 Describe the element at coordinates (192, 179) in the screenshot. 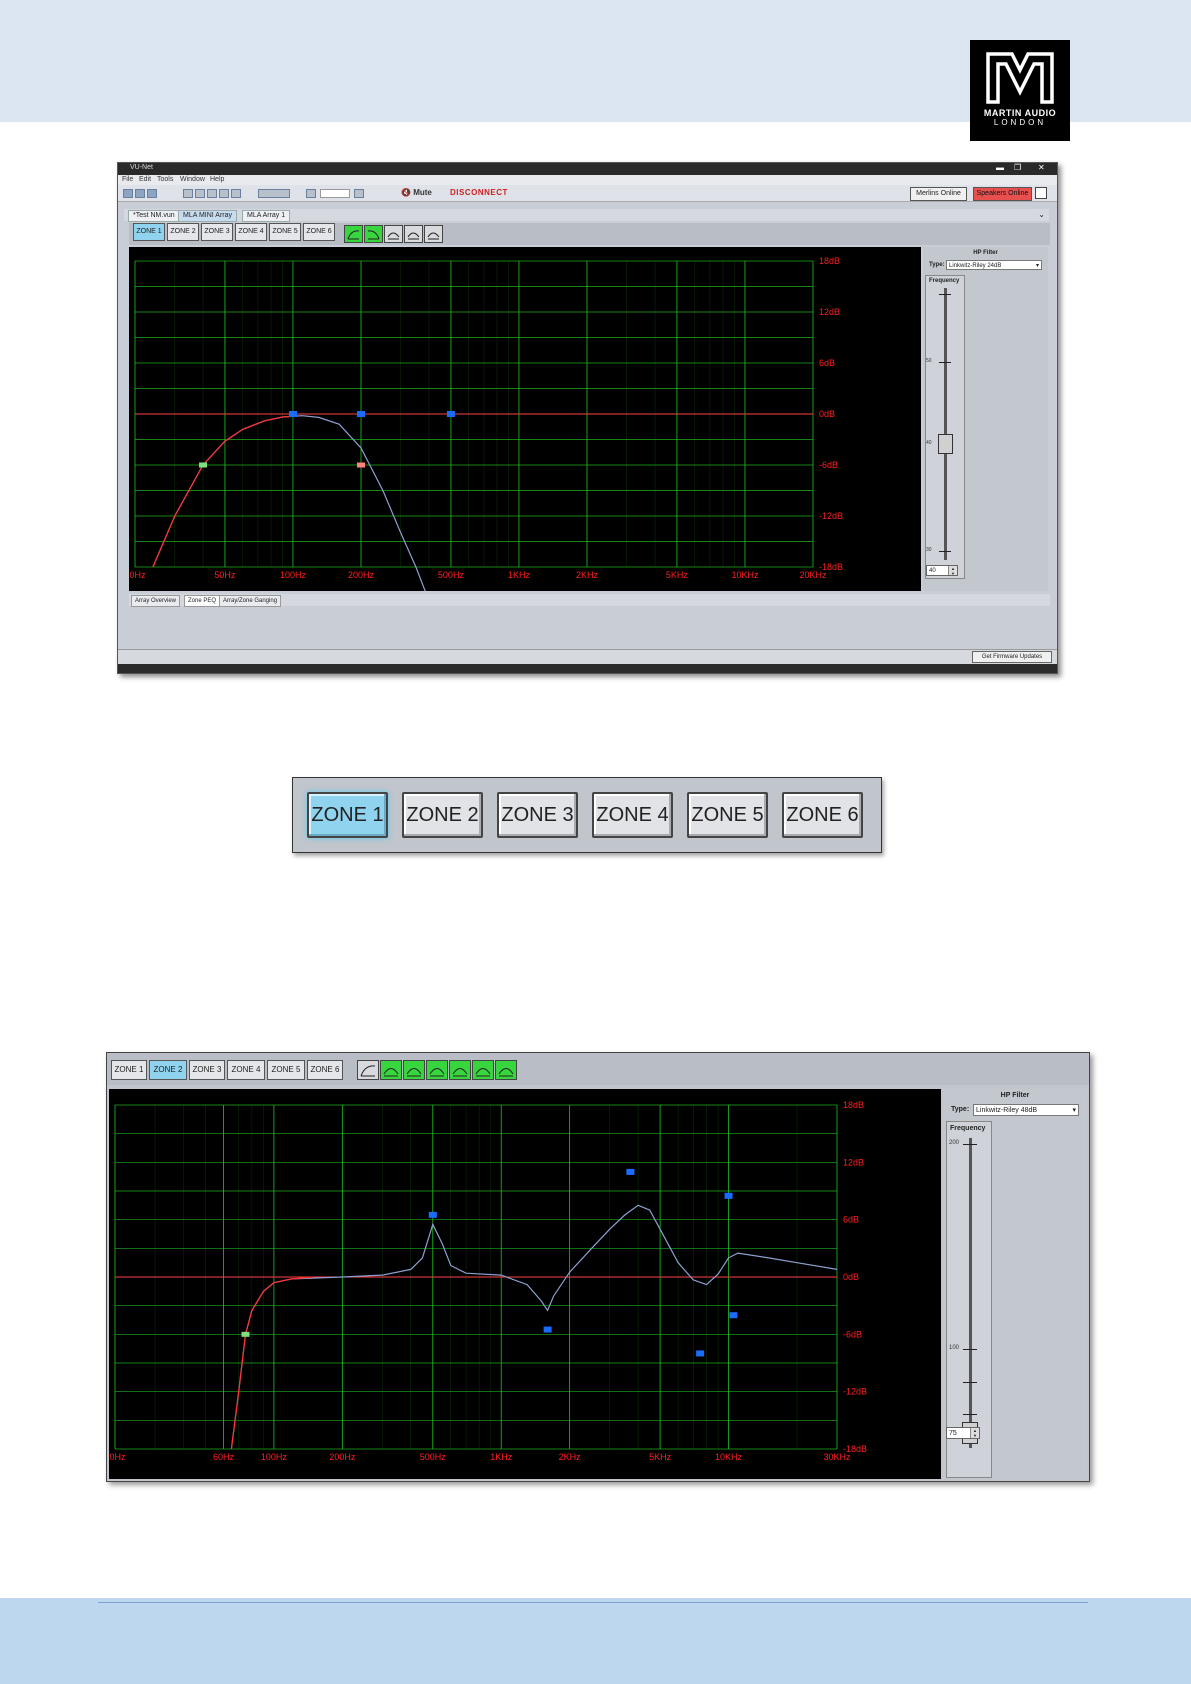

I see `menu-window: Window` at that location.